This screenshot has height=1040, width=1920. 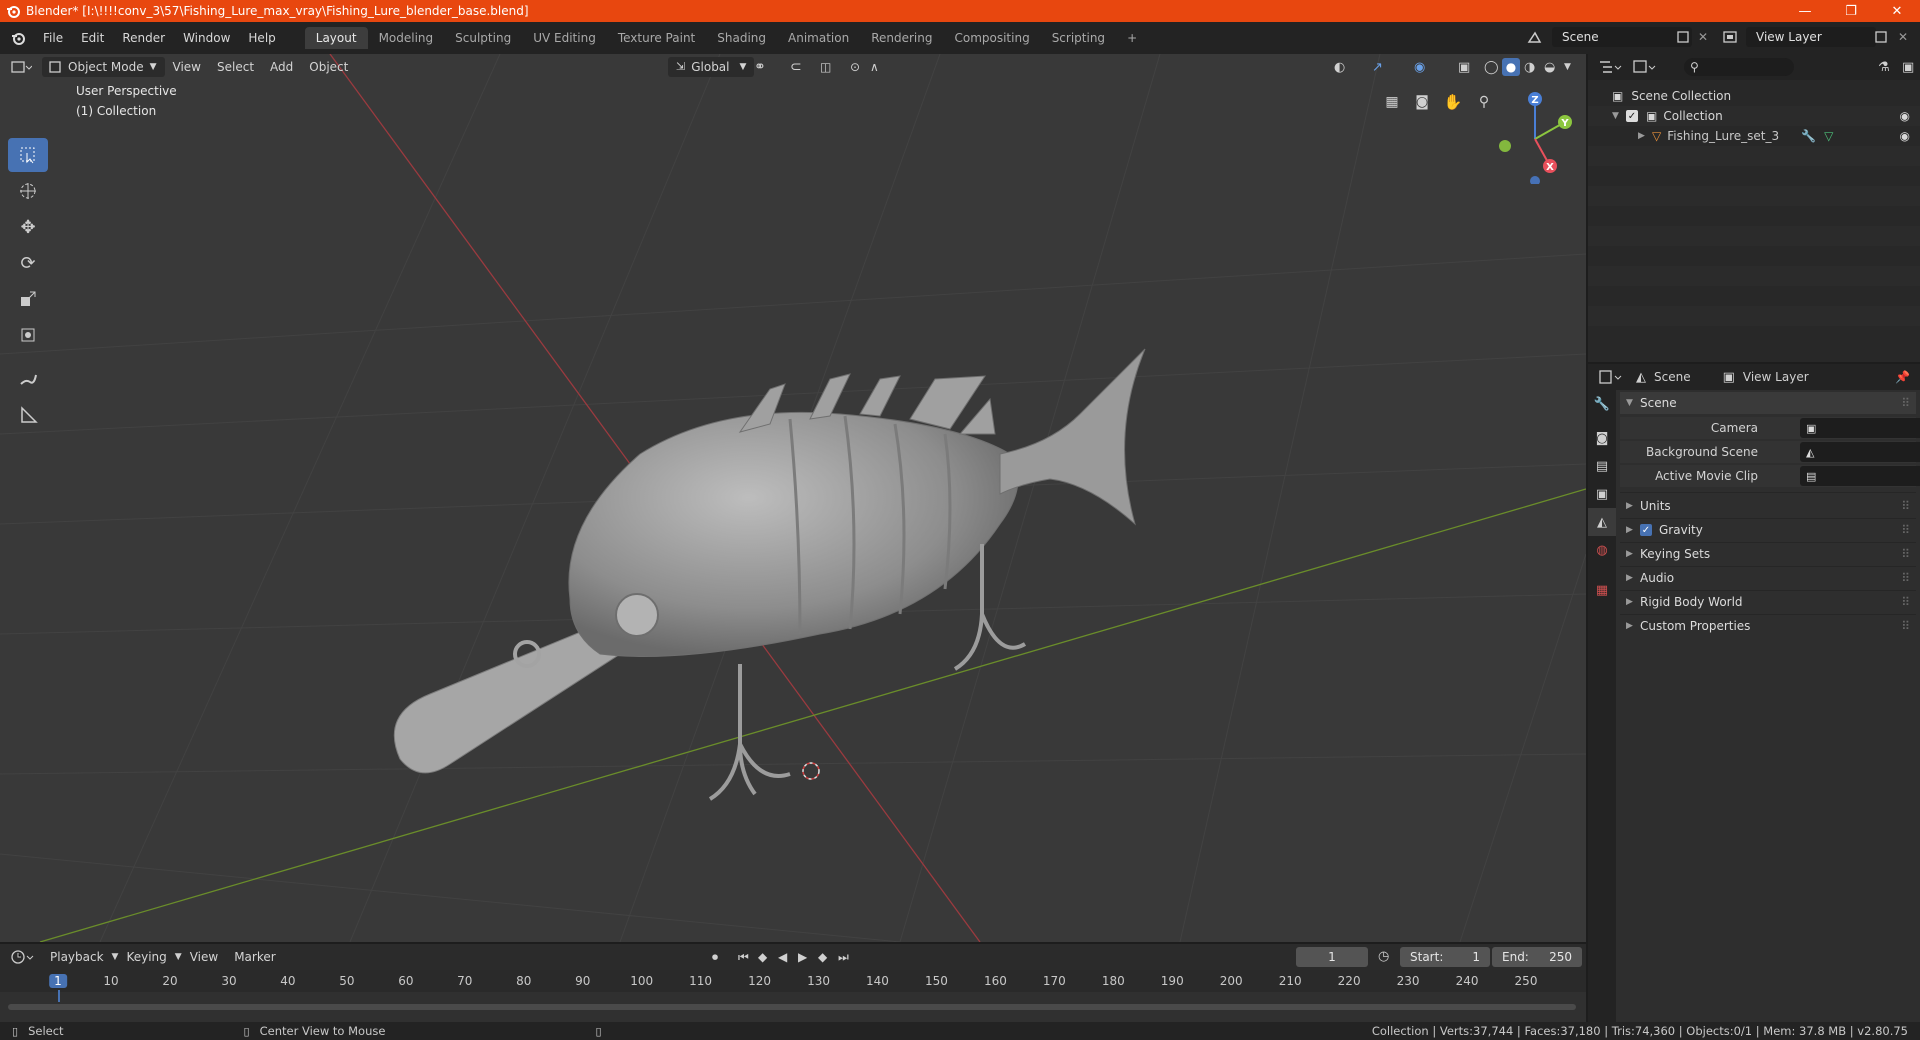 I want to click on tab-texture: ▦, so click(x=1602, y=590).